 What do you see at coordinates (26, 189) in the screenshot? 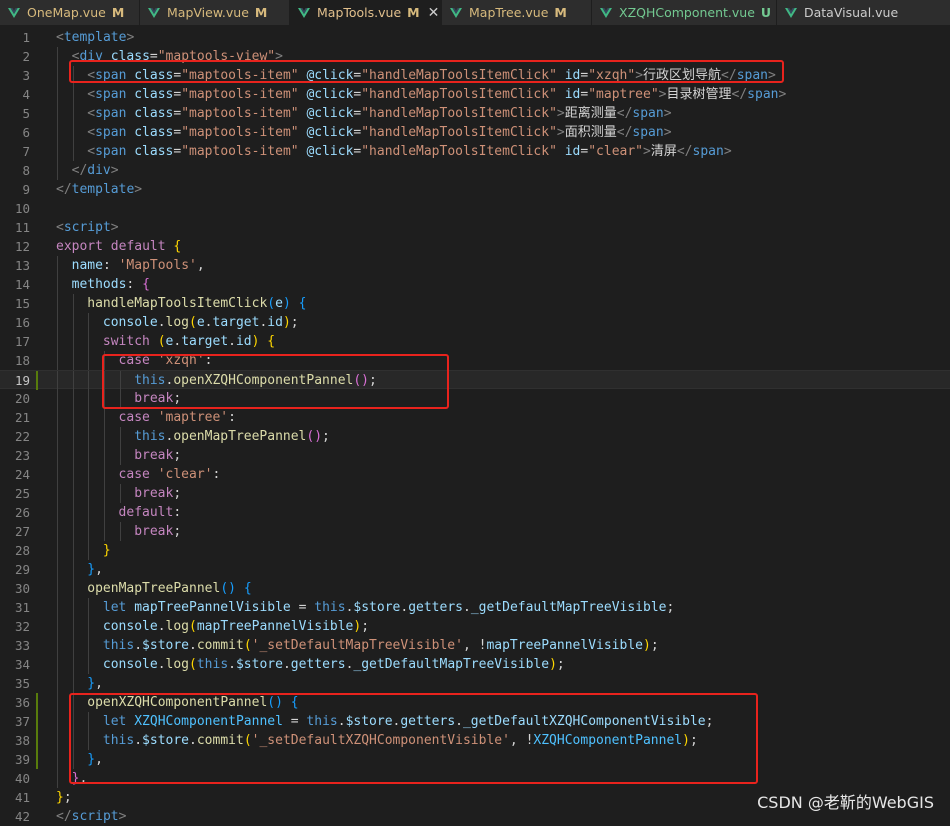
I see `line-number: 9` at bounding box center [26, 189].